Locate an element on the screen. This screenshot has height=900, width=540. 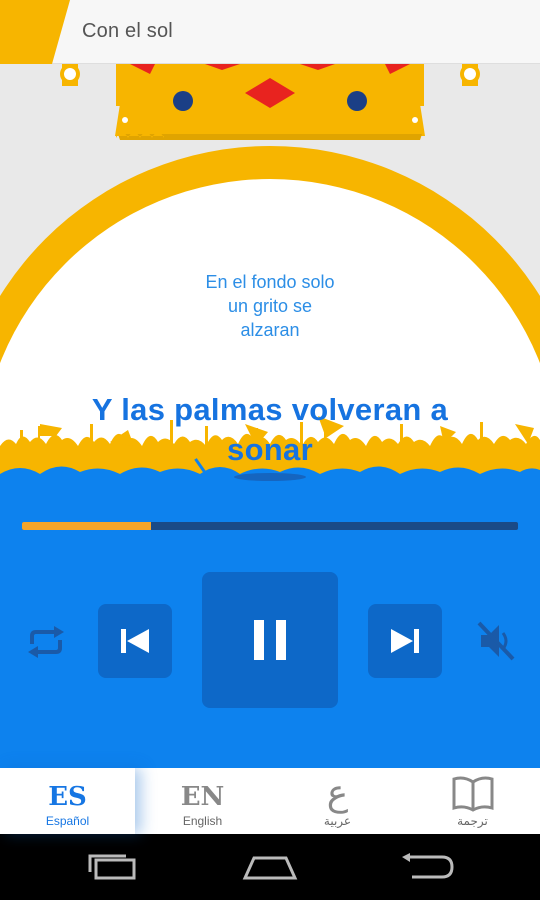
club-stripe-icon is located at coordinates (35, 32).